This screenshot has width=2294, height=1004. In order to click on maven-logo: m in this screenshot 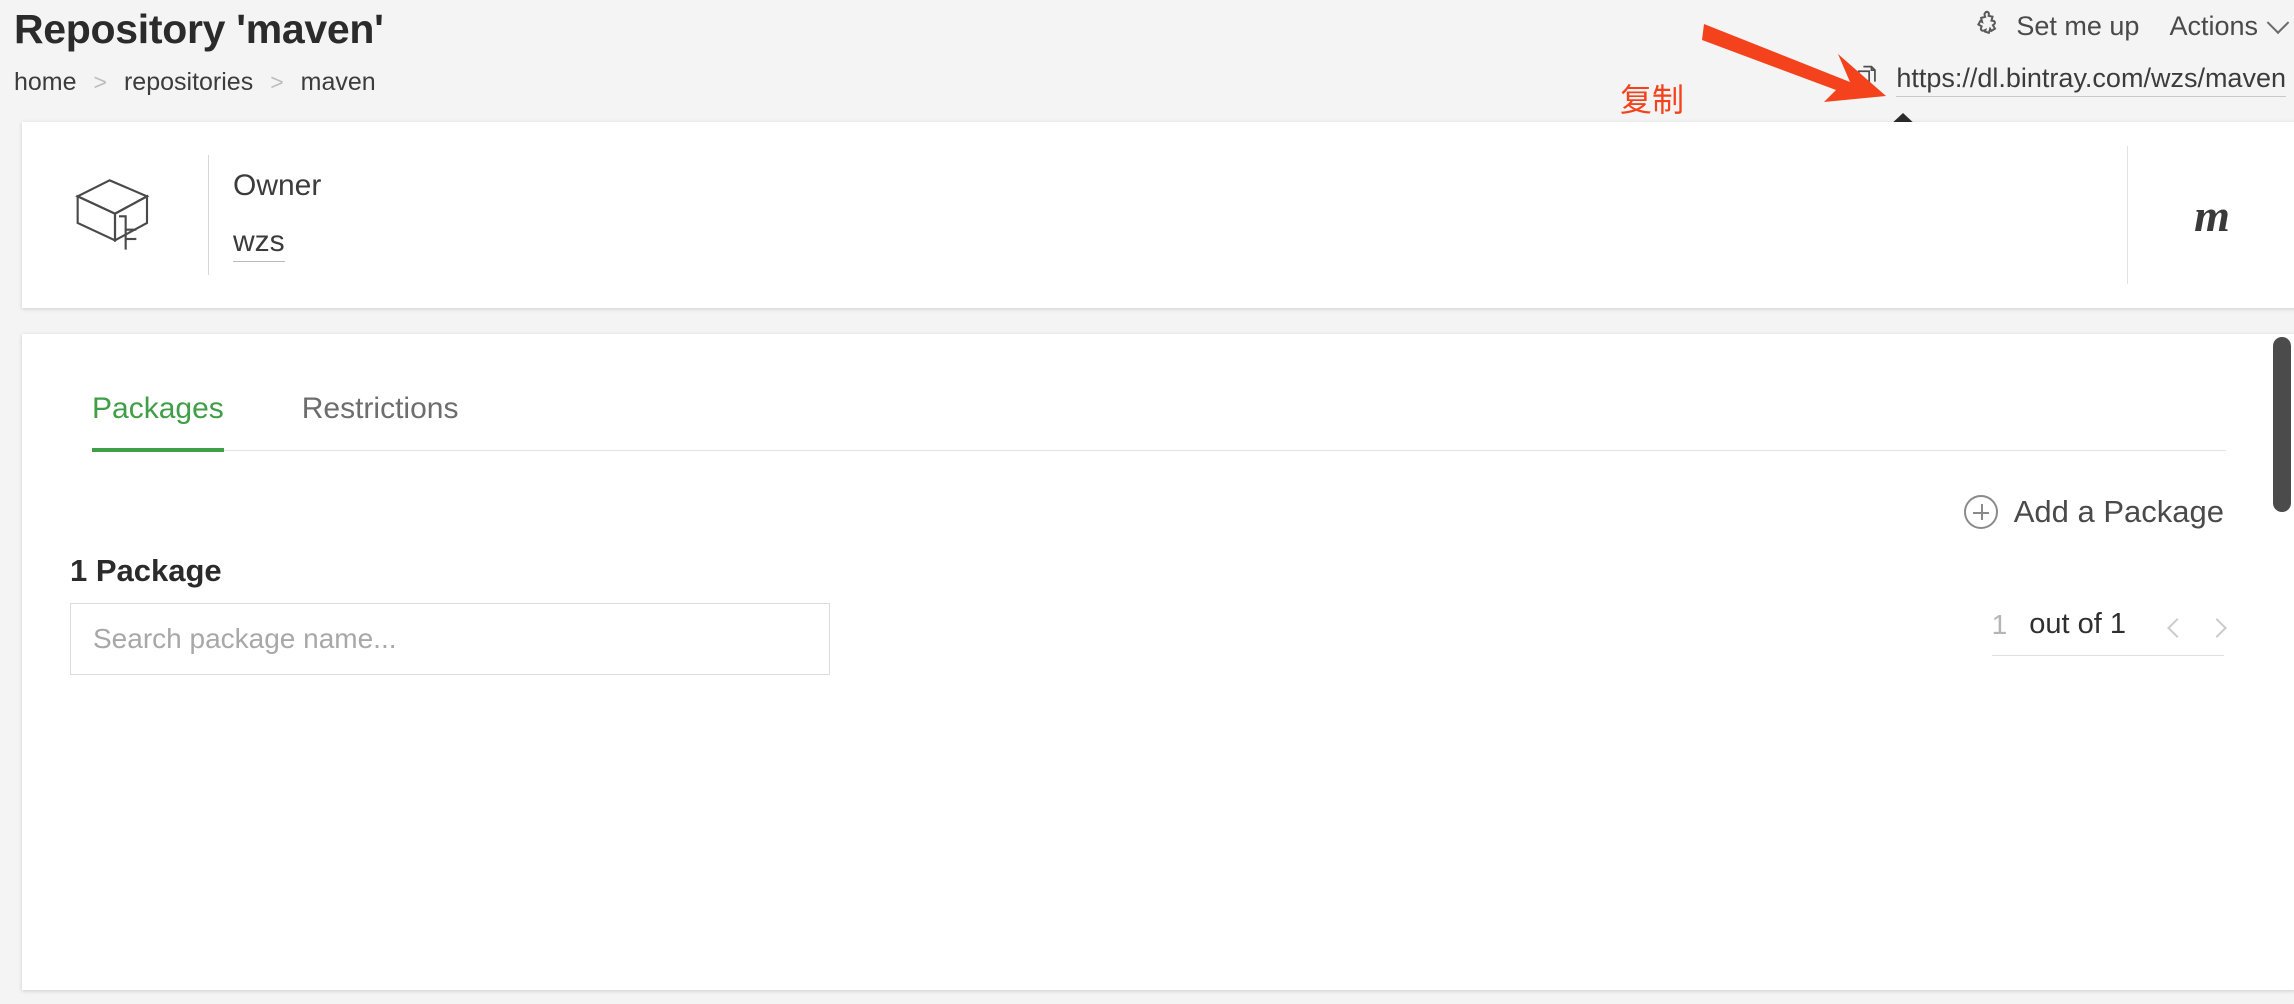, I will do `click(2212, 215)`.